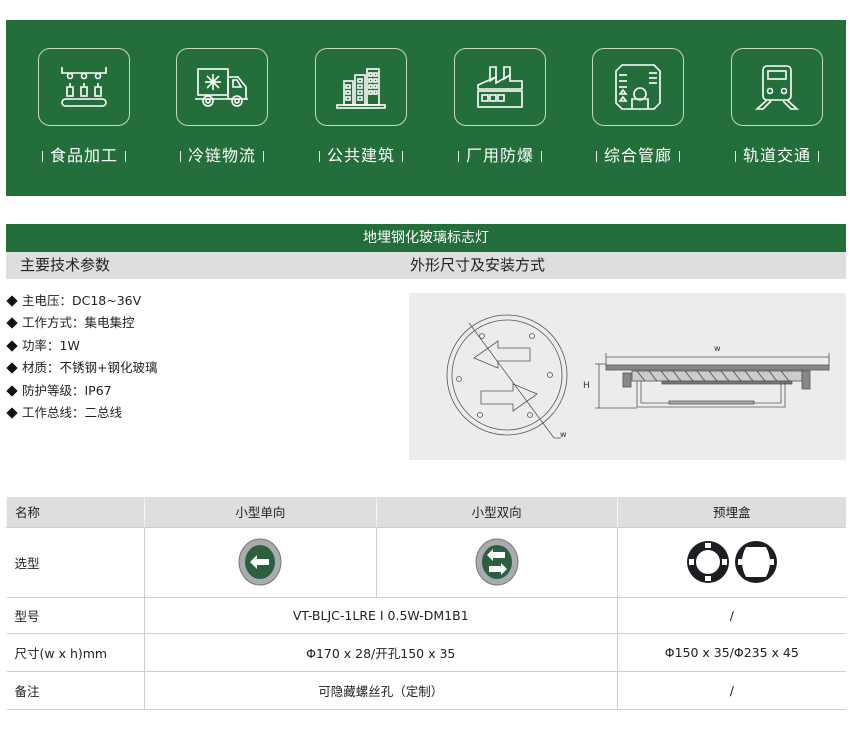  What do you see at coordinates (222, 154) in the screenshot?
I see `app-label: 冷链物流` at bounding box center [222, 154].